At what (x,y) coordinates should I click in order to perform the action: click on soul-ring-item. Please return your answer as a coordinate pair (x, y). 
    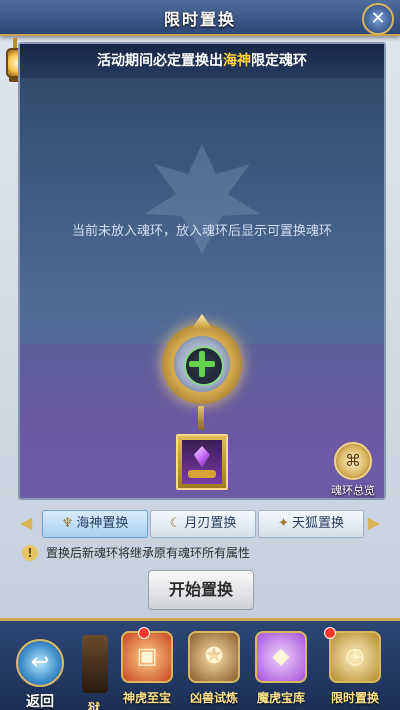
    Looking at the image, I should click on (202, 462).